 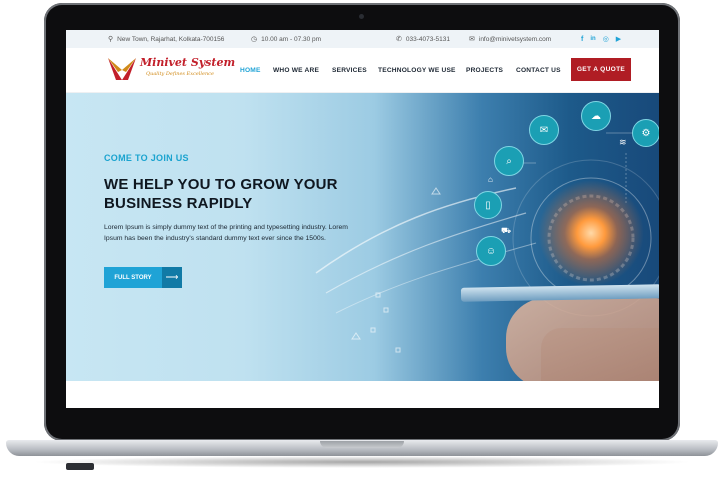 I want to click on get-a-quote-button: GET A QUOTE, so click(x=601, y=69).